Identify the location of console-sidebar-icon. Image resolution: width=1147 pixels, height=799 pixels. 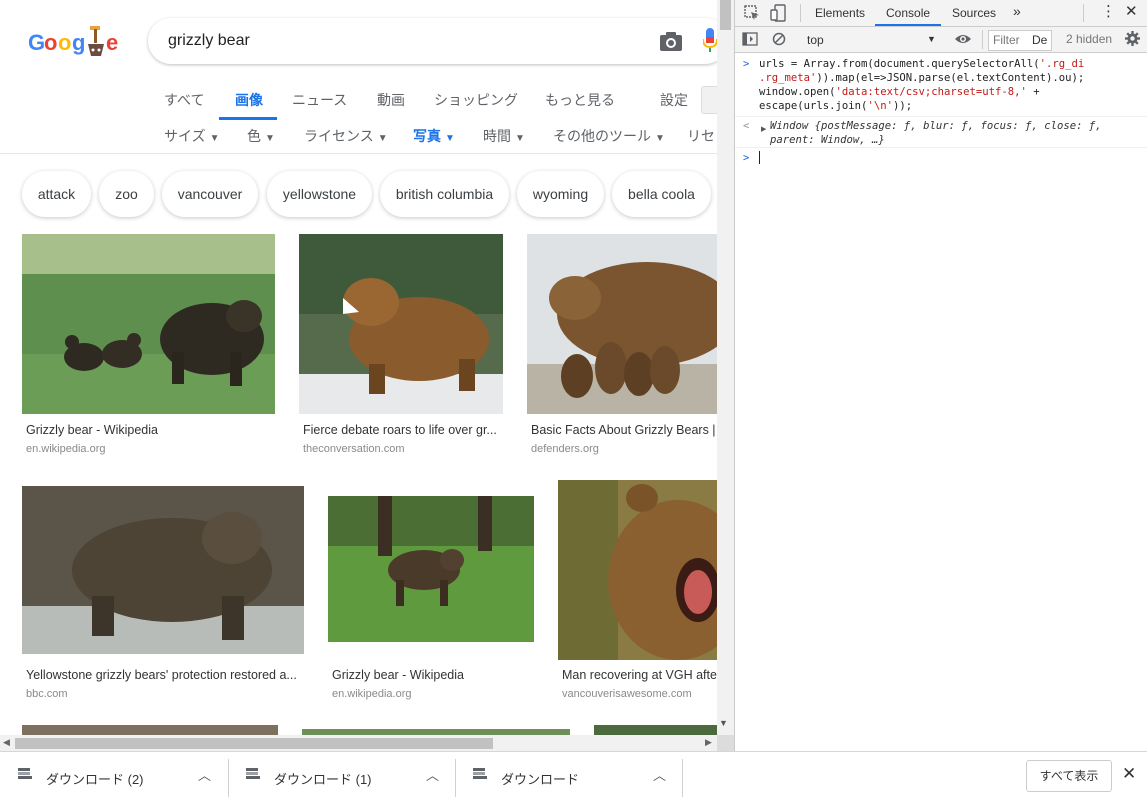
(750, 39).